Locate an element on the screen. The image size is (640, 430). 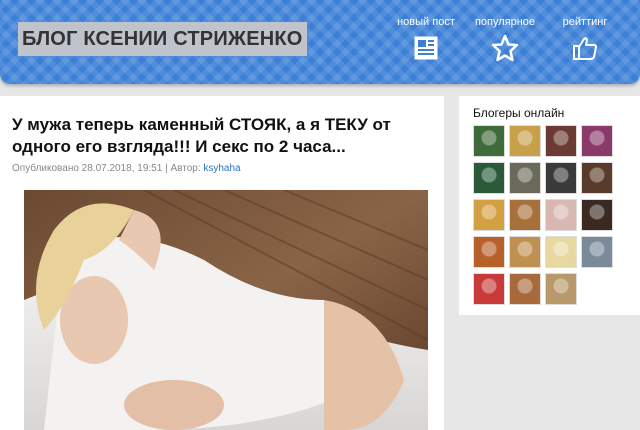
star-icon is located at coordinates (505, 48).